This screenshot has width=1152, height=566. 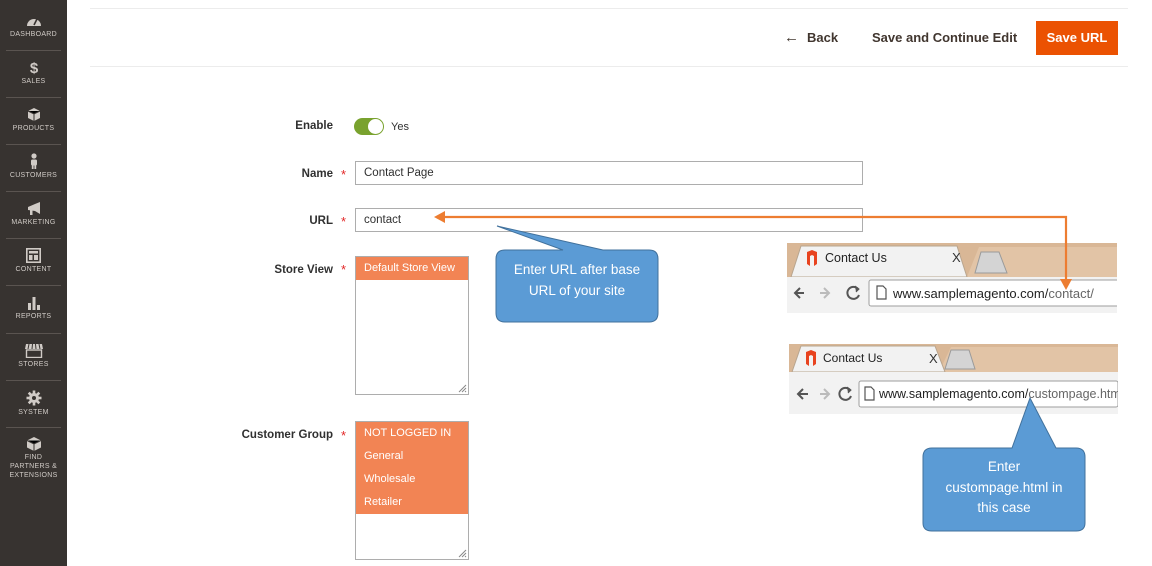 What do you see at coordinates (1066, 284) in the screenshot?
I see `arrowhead-down` at bounding box center [1066, 284].